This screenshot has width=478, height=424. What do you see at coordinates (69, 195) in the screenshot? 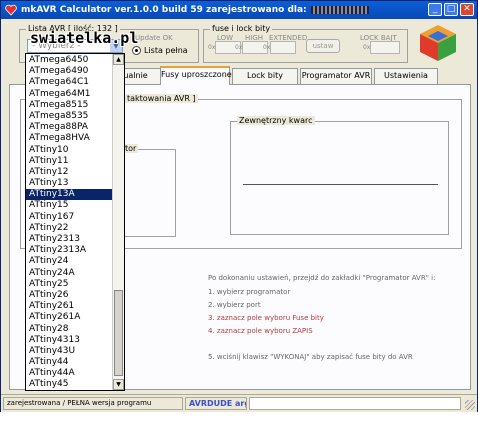
I see `dropdown-item: ATtiny13A` at bounding box center [69, 195].